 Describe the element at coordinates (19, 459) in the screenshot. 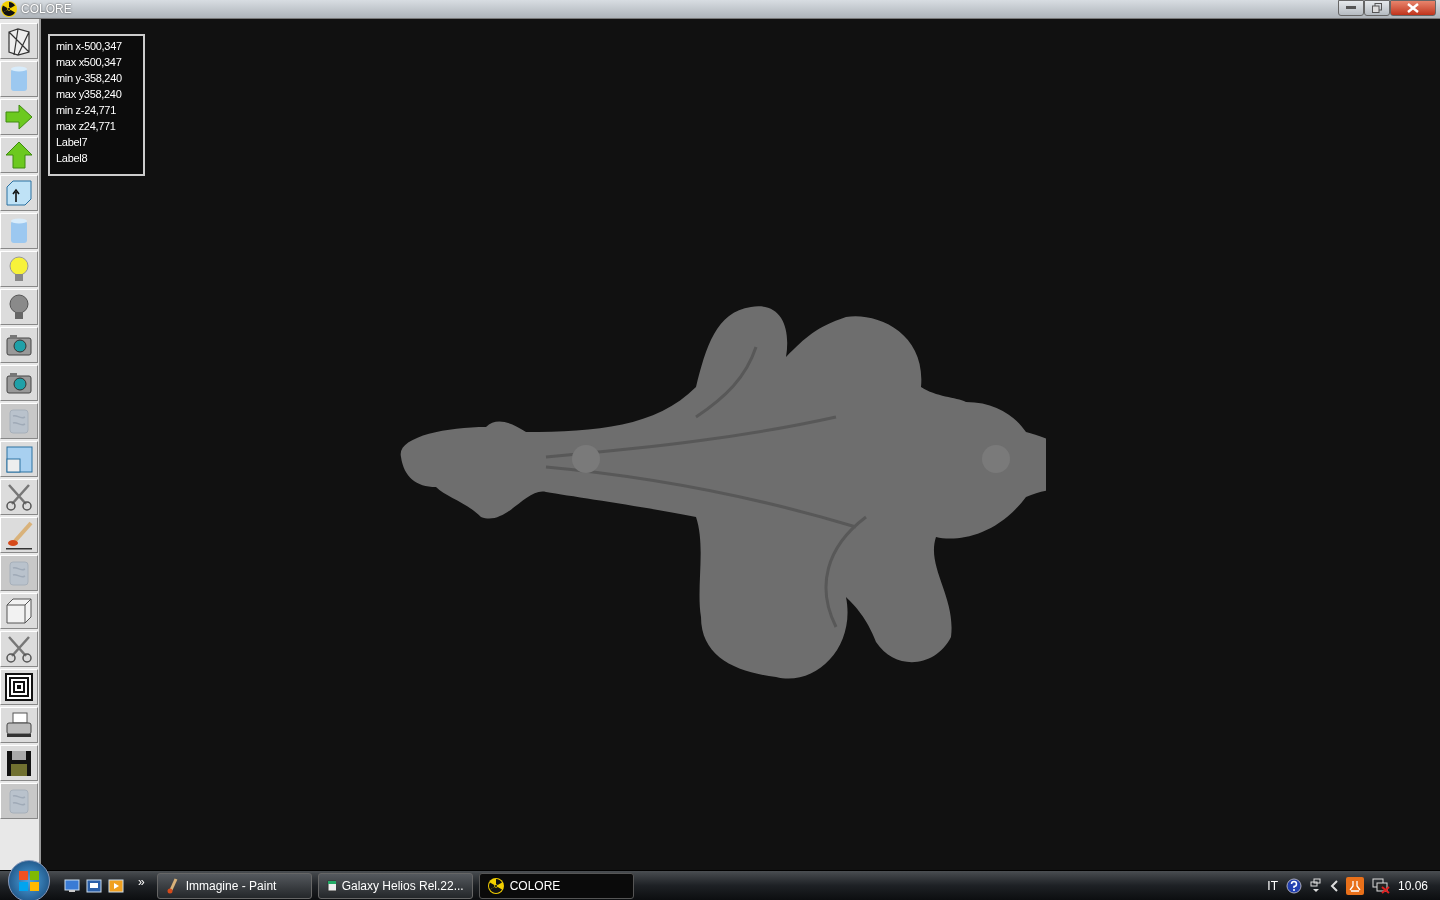

I see `window-panels-icon` at that location.